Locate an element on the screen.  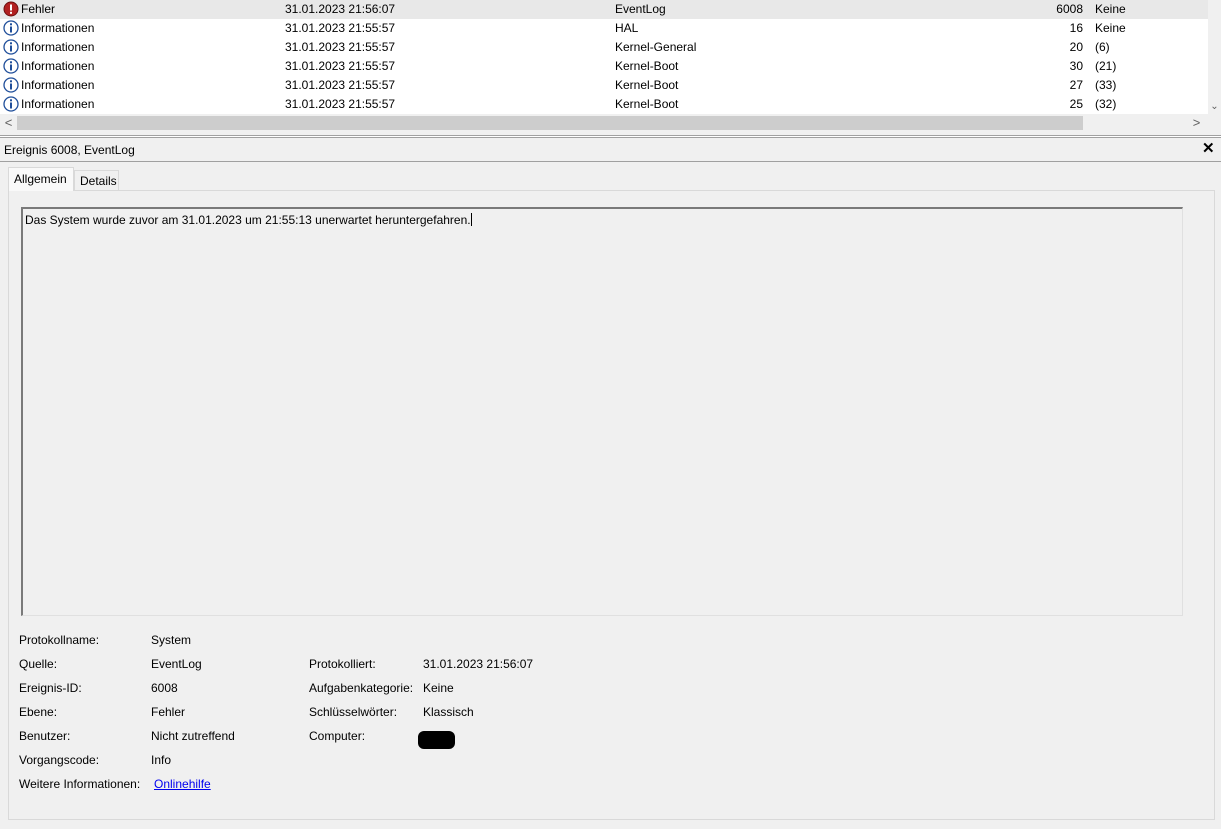
user-value: Nicht zutreffend is located at coordinates (193, 736).